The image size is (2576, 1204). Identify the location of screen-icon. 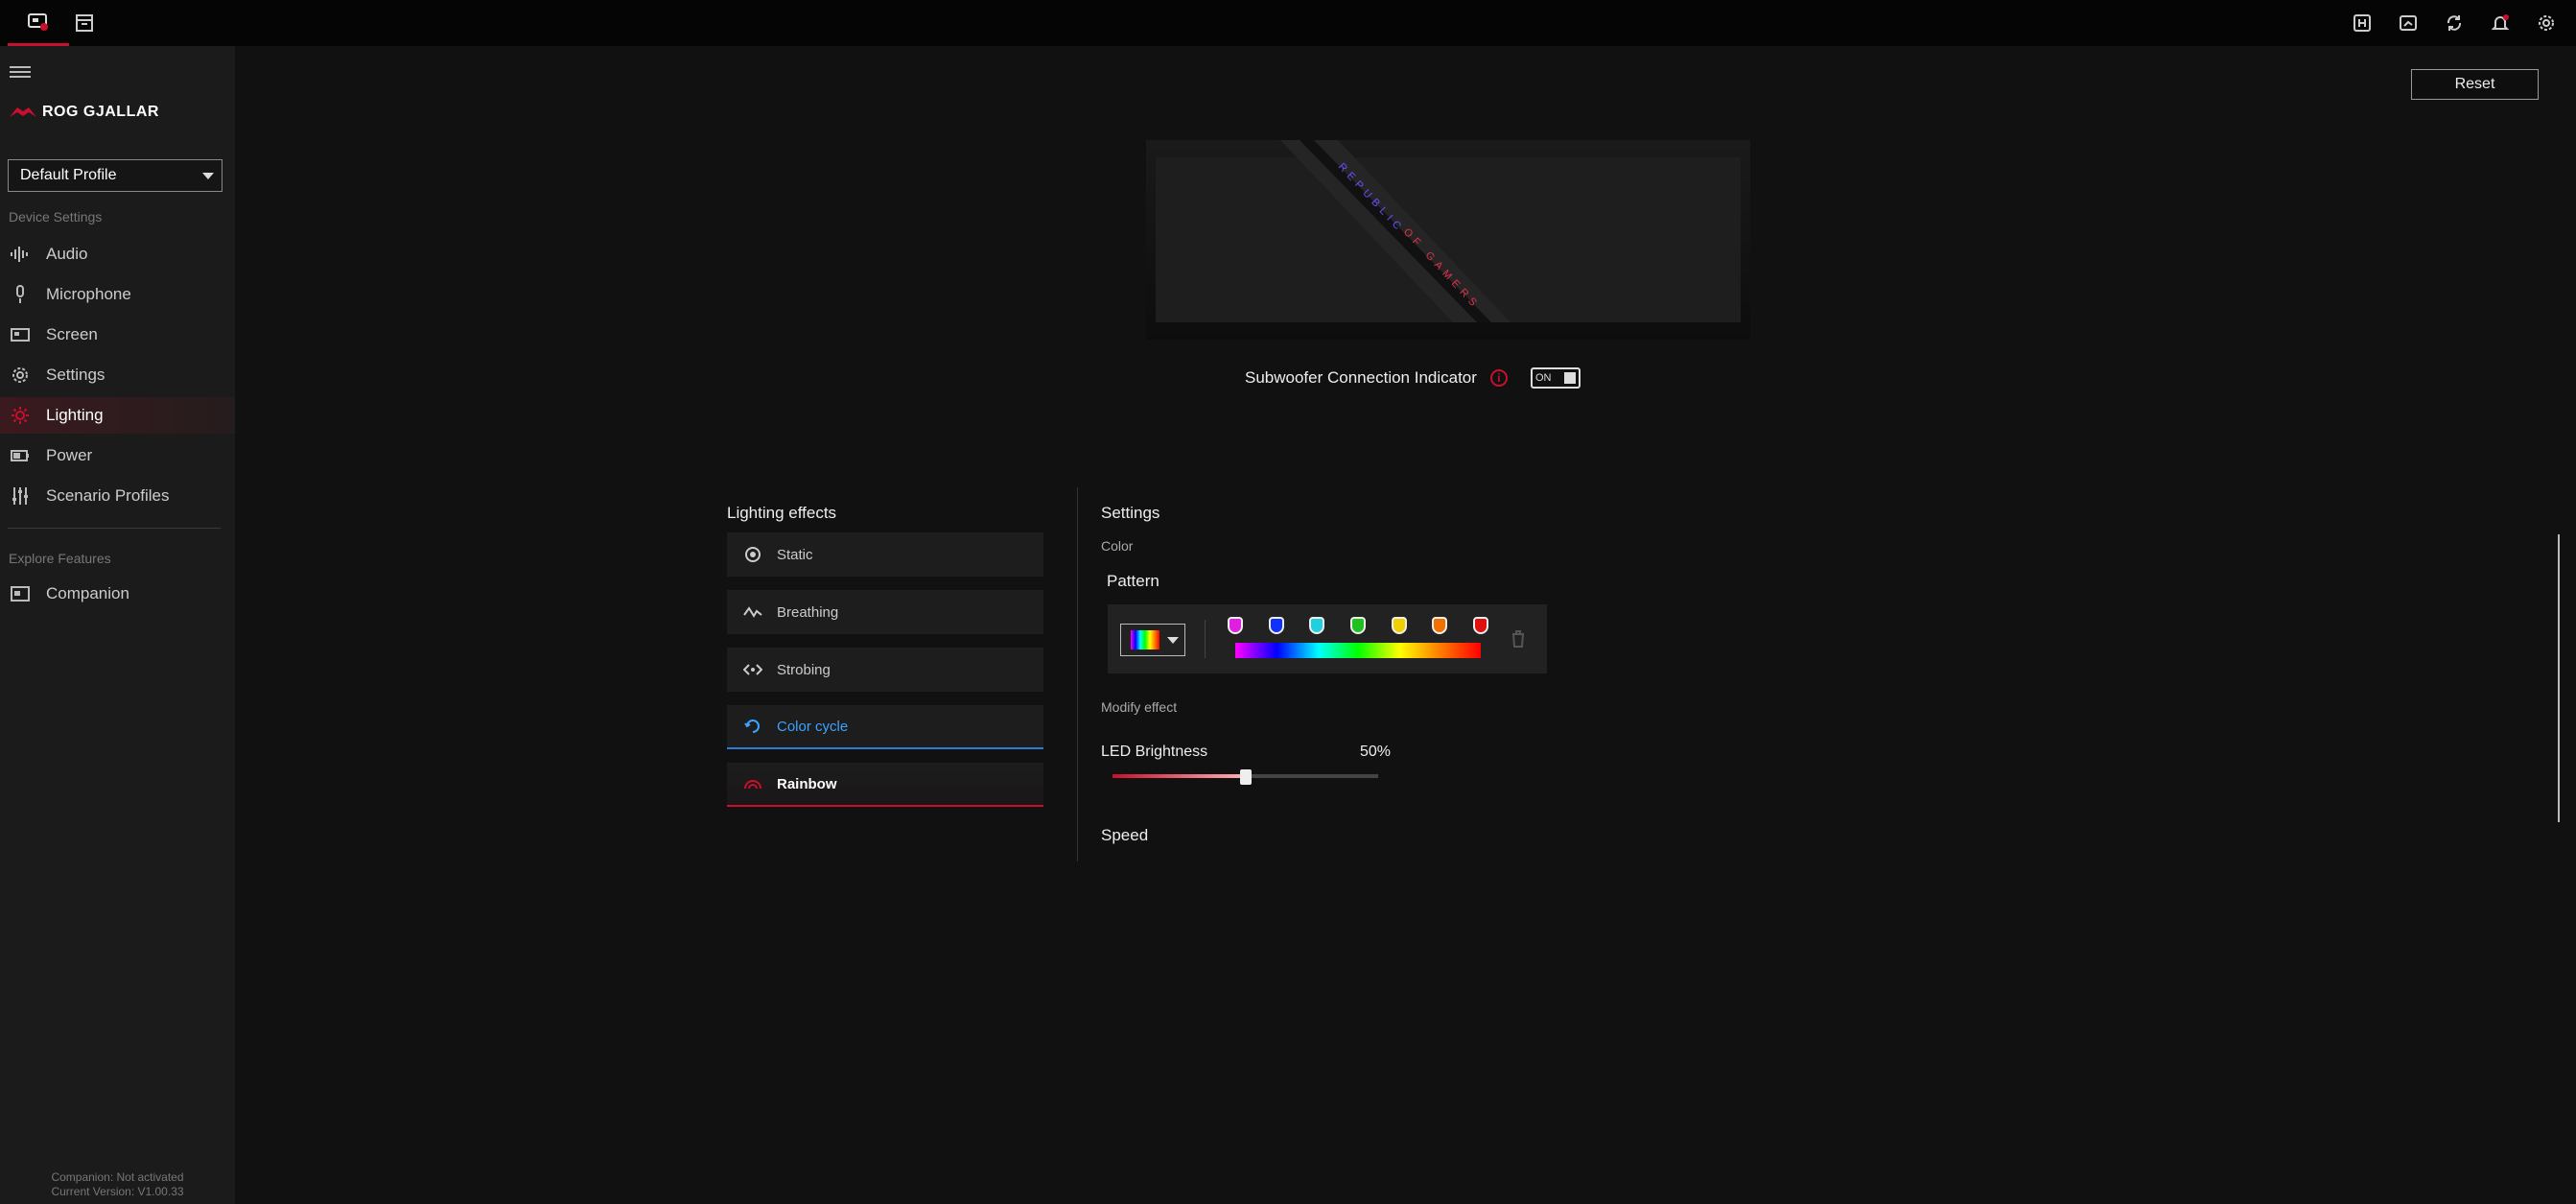
(20, 334).